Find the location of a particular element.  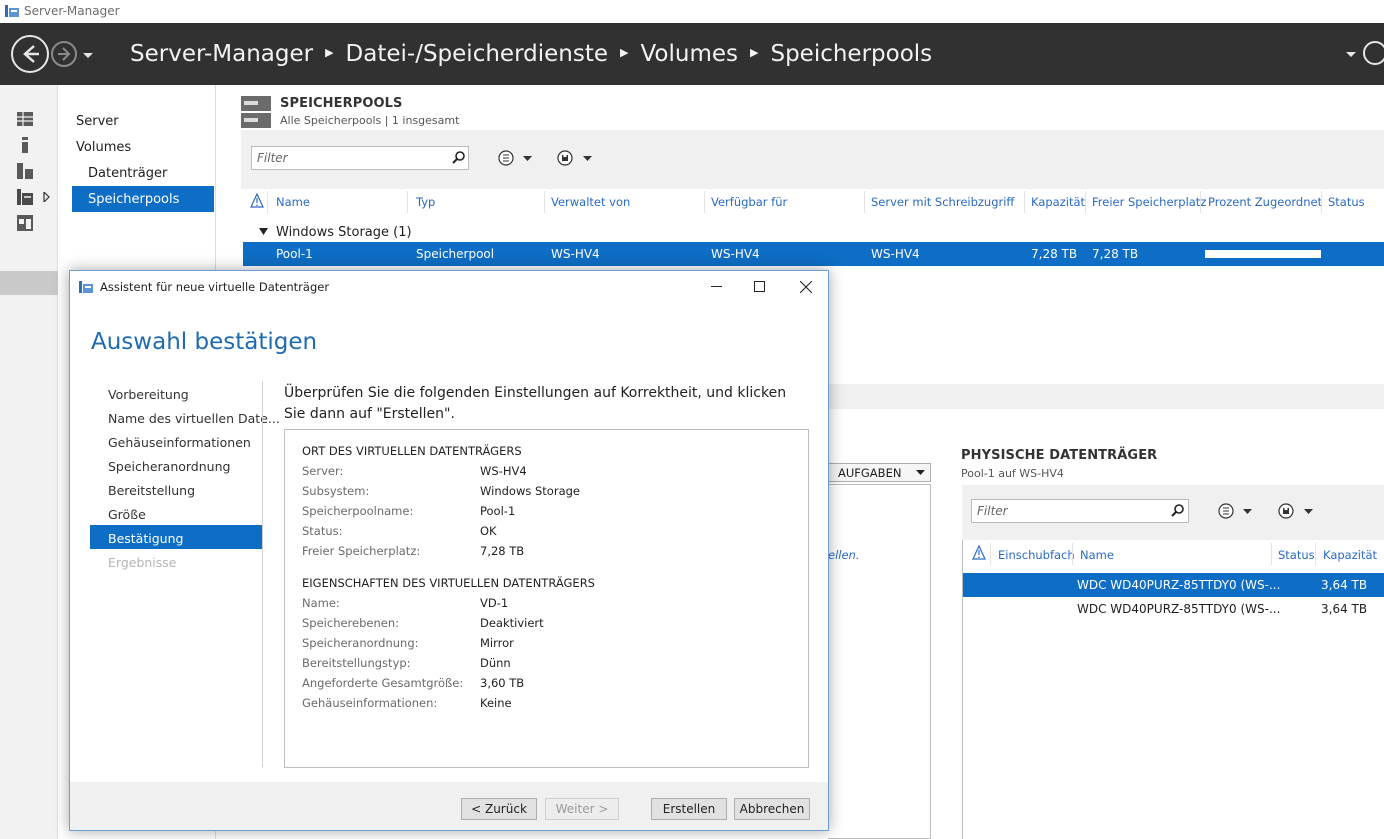

refresh-icon is located at coordinates (1373, 53).